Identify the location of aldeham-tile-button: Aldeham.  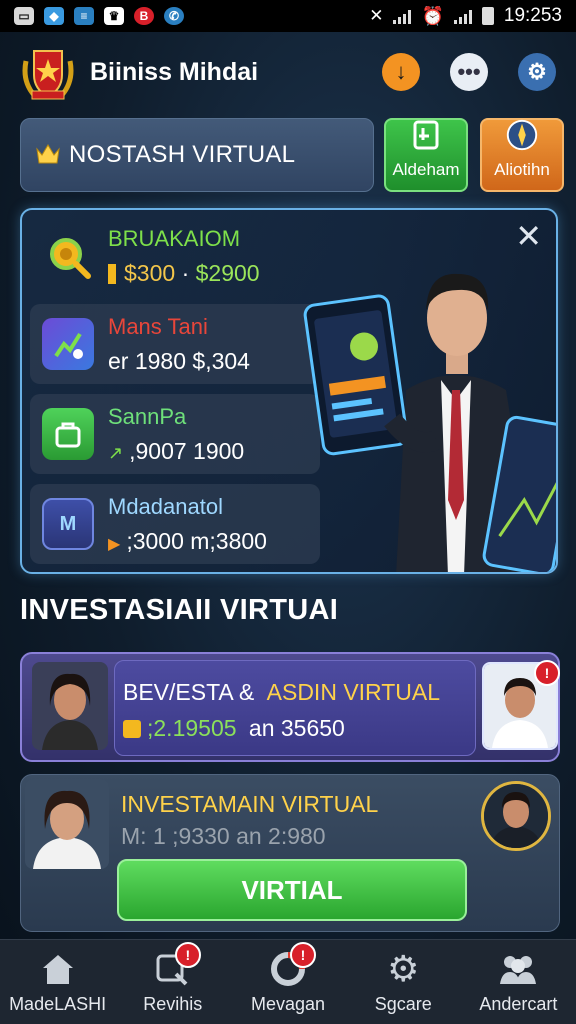
(426, 155).